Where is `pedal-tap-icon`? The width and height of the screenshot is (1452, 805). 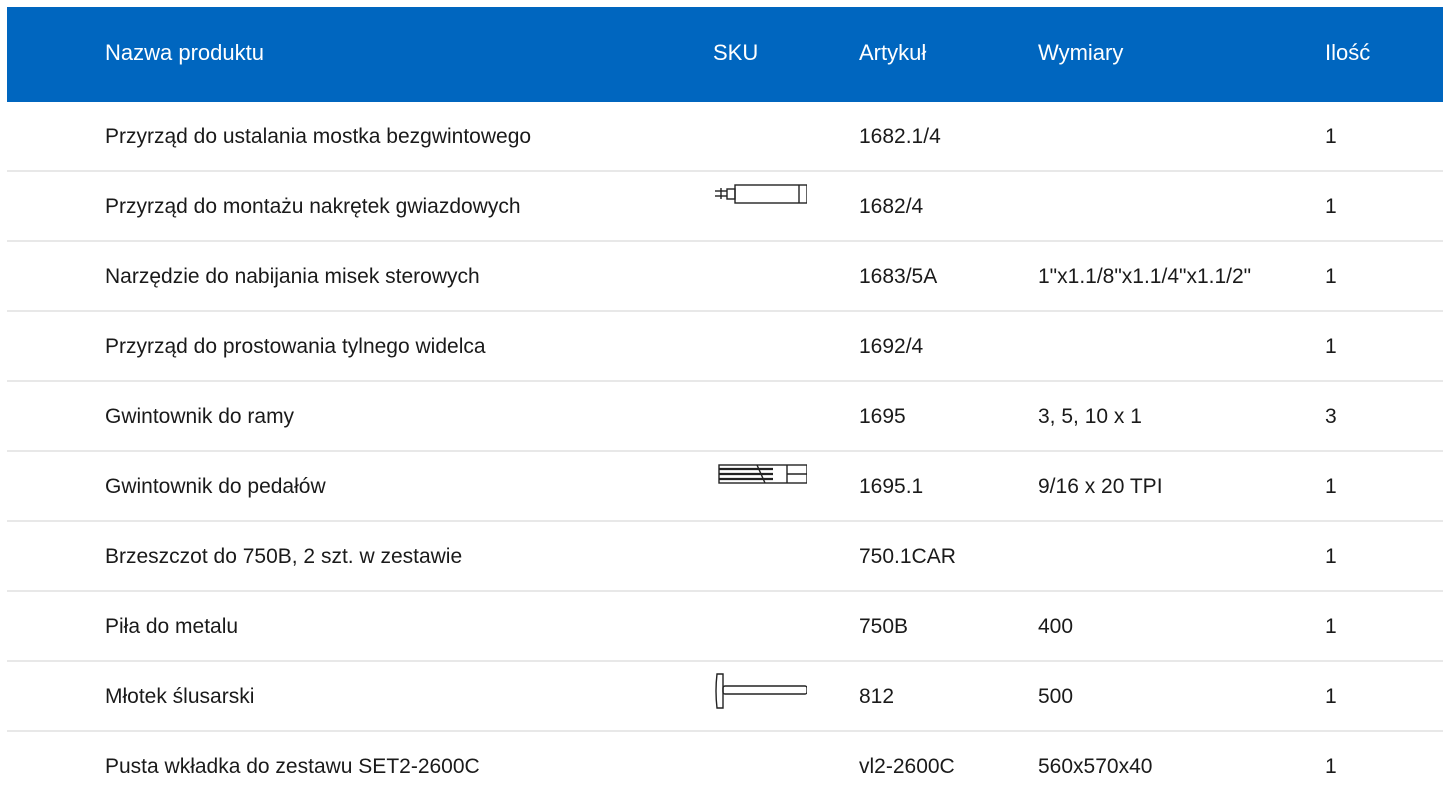 pedal-tap-icon is located at coordinates (762, 474).